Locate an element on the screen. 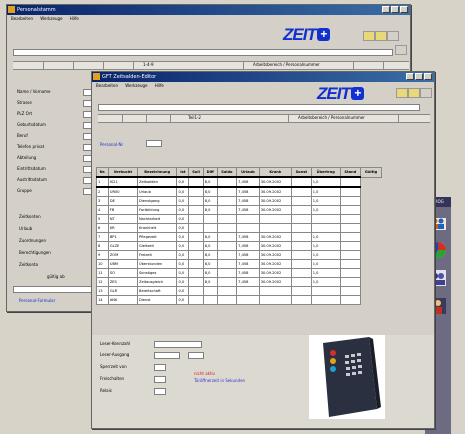 Image resolution: width=465 pixels, height=434 pixels. side-item: Zeitkonto is located at coordinates (28, 264).